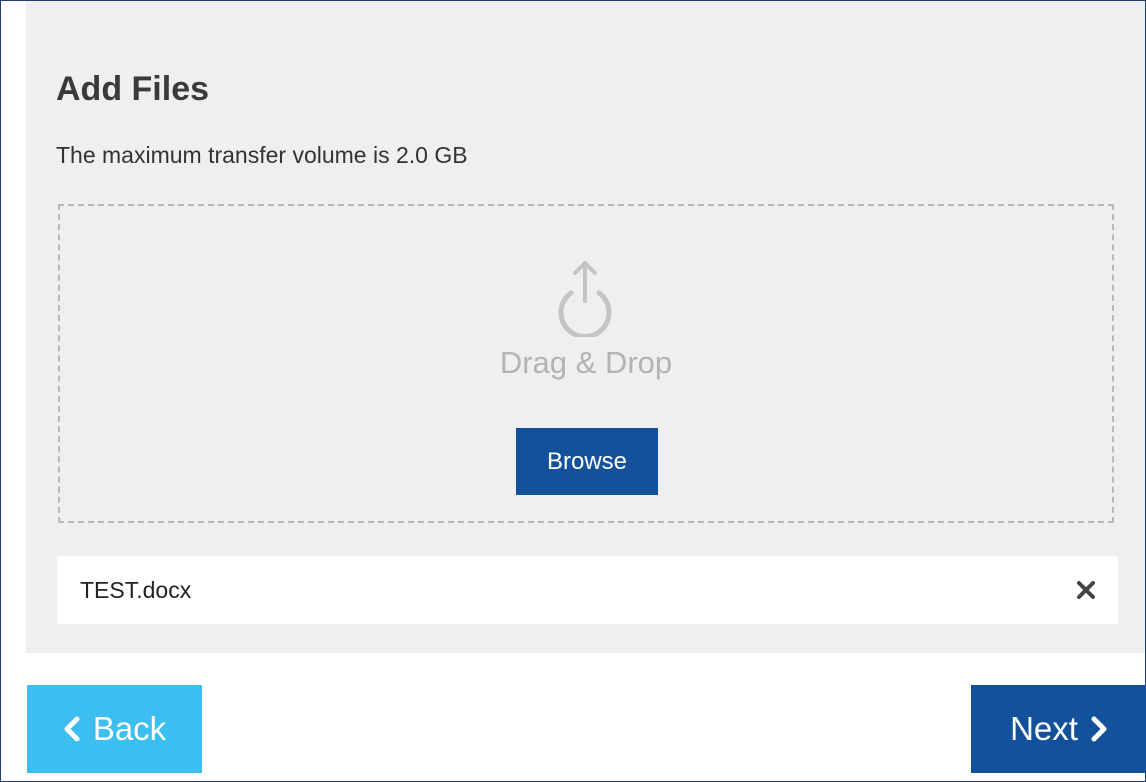 Image resolution: width=1146 pixels, height=782 pixels. I want to click on upload-icon, so click(585, 299).